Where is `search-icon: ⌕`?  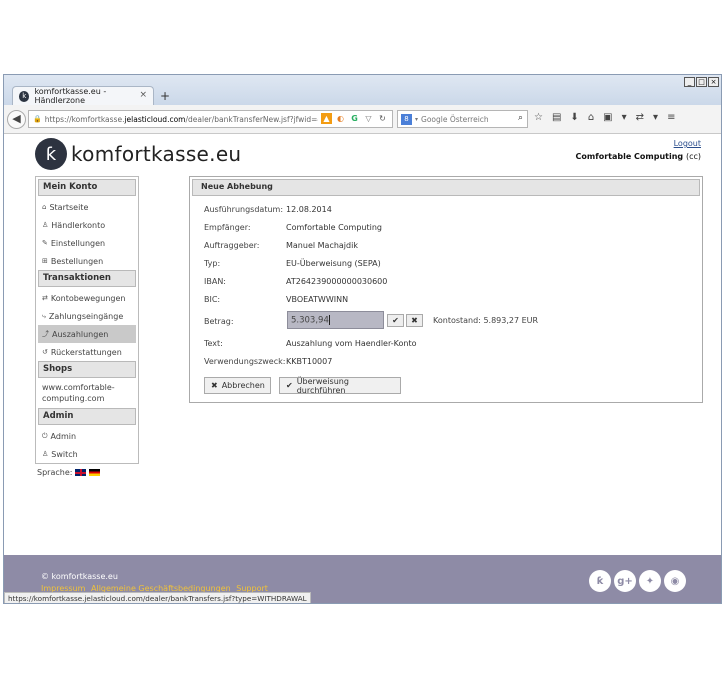
search-icon: ⌕ is located at coordinates (520, 118).